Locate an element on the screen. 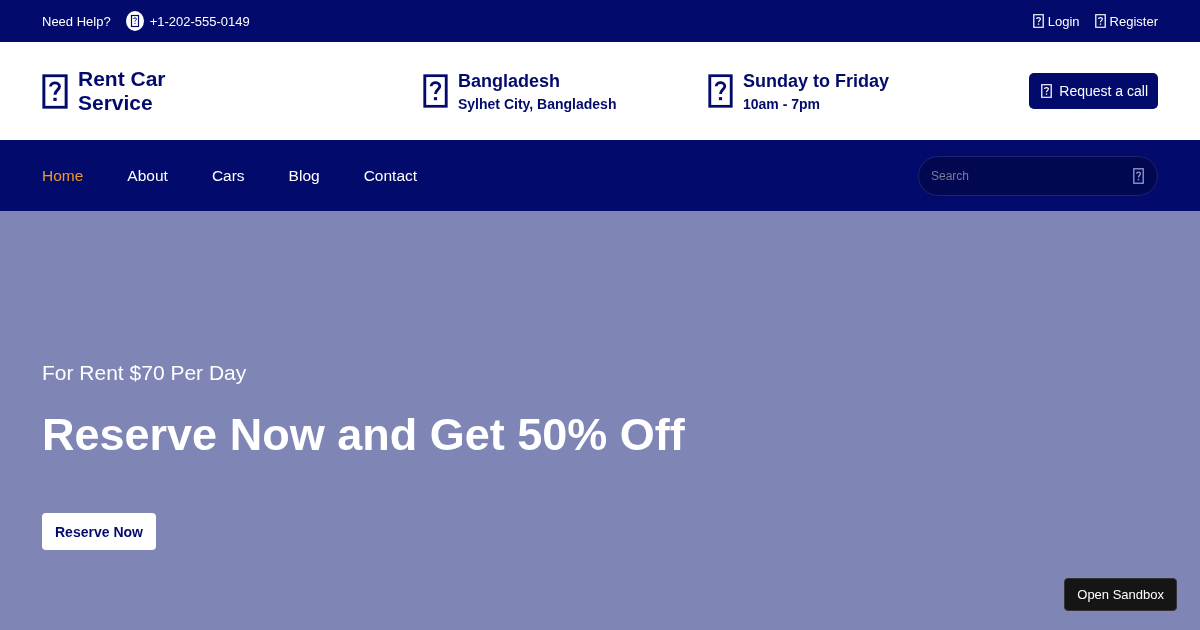  hero-kicker: For Rent $70 Per Day is located at coordinates (145, 373).